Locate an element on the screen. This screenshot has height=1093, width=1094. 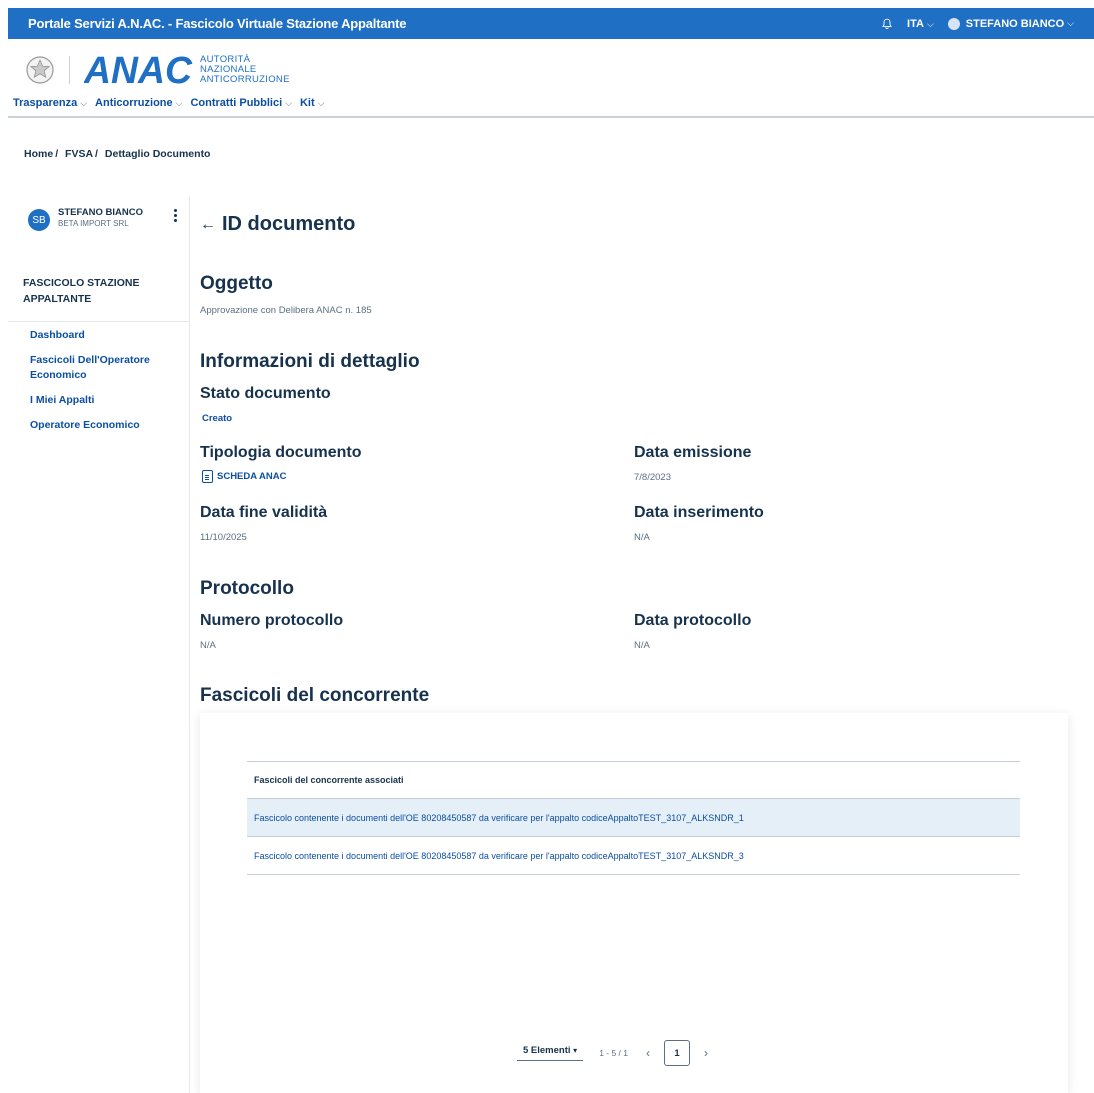
page-range: 1 - 5 / 1 is located at coordinates (614, 1053).